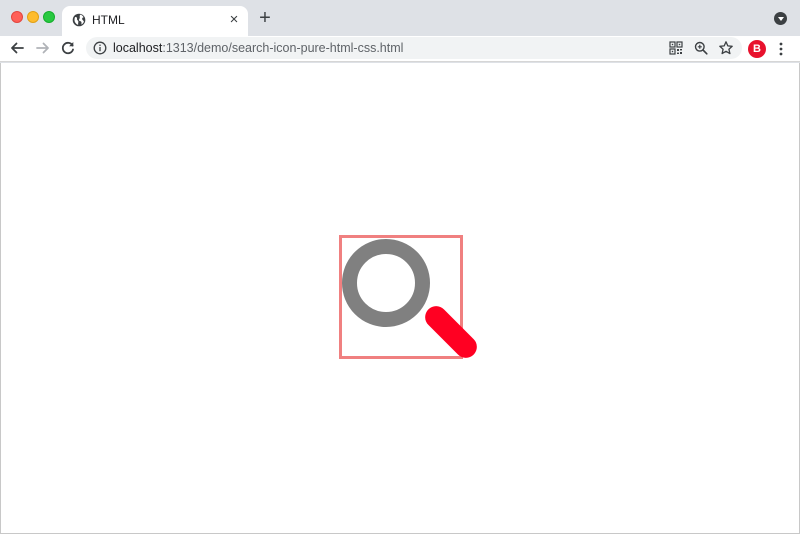 The width and height of the screenshot is (800, 534). Describe the element at coordinates (49, 17) in the screenshot. I see `maximize-window-button` at that location.